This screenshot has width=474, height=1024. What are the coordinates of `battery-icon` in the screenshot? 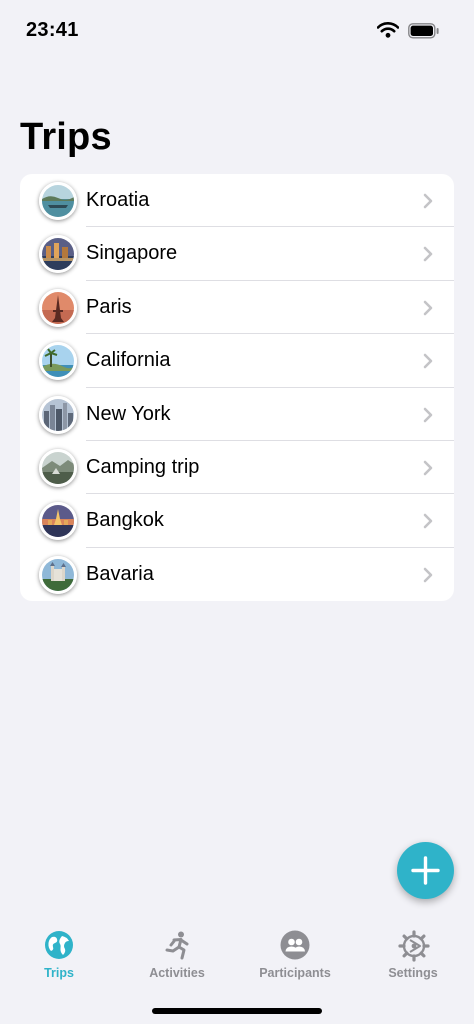 It's located at (424, 33).